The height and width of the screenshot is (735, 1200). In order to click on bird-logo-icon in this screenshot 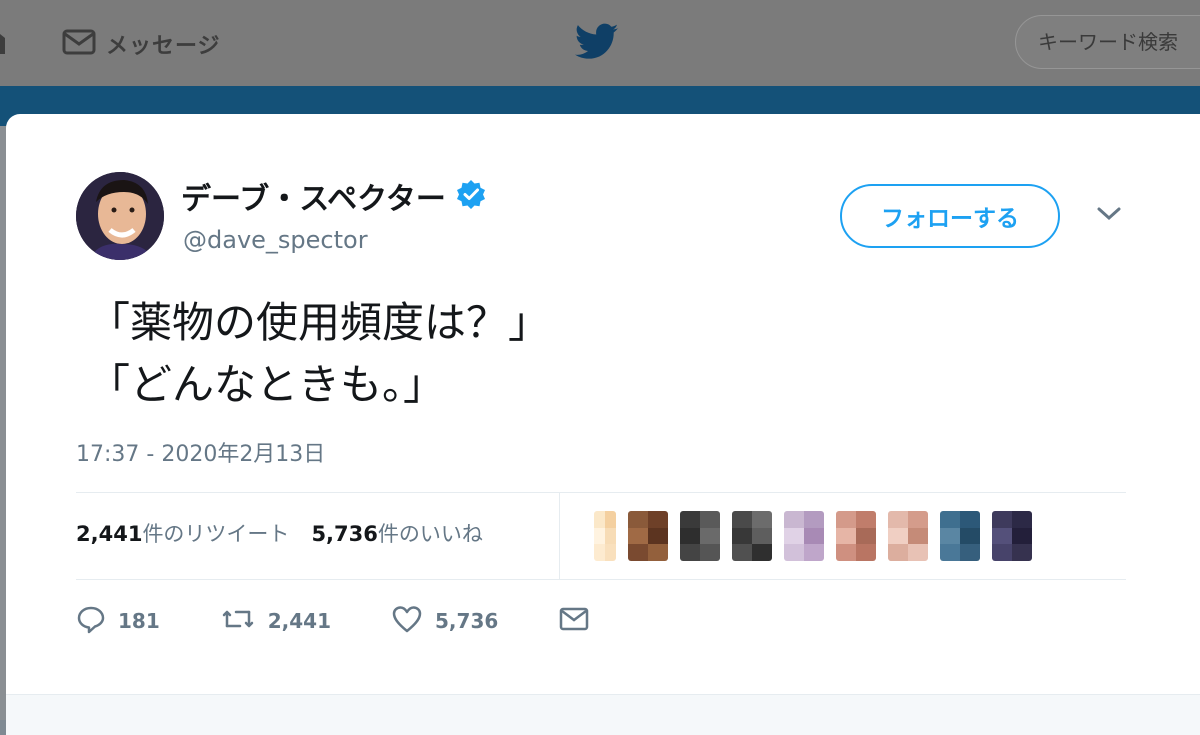, I will do `click(597, 44)`.